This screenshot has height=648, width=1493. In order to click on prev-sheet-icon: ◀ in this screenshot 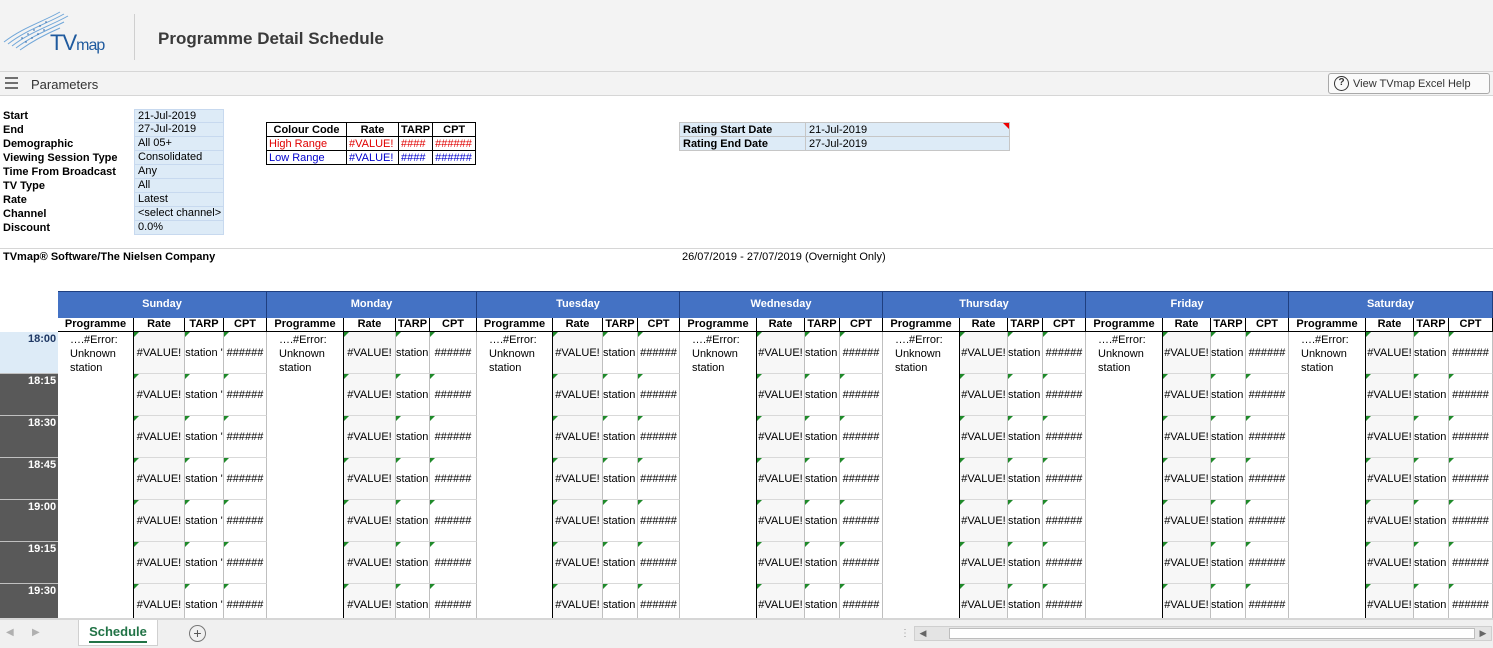, I will do `click(10, 632)`.